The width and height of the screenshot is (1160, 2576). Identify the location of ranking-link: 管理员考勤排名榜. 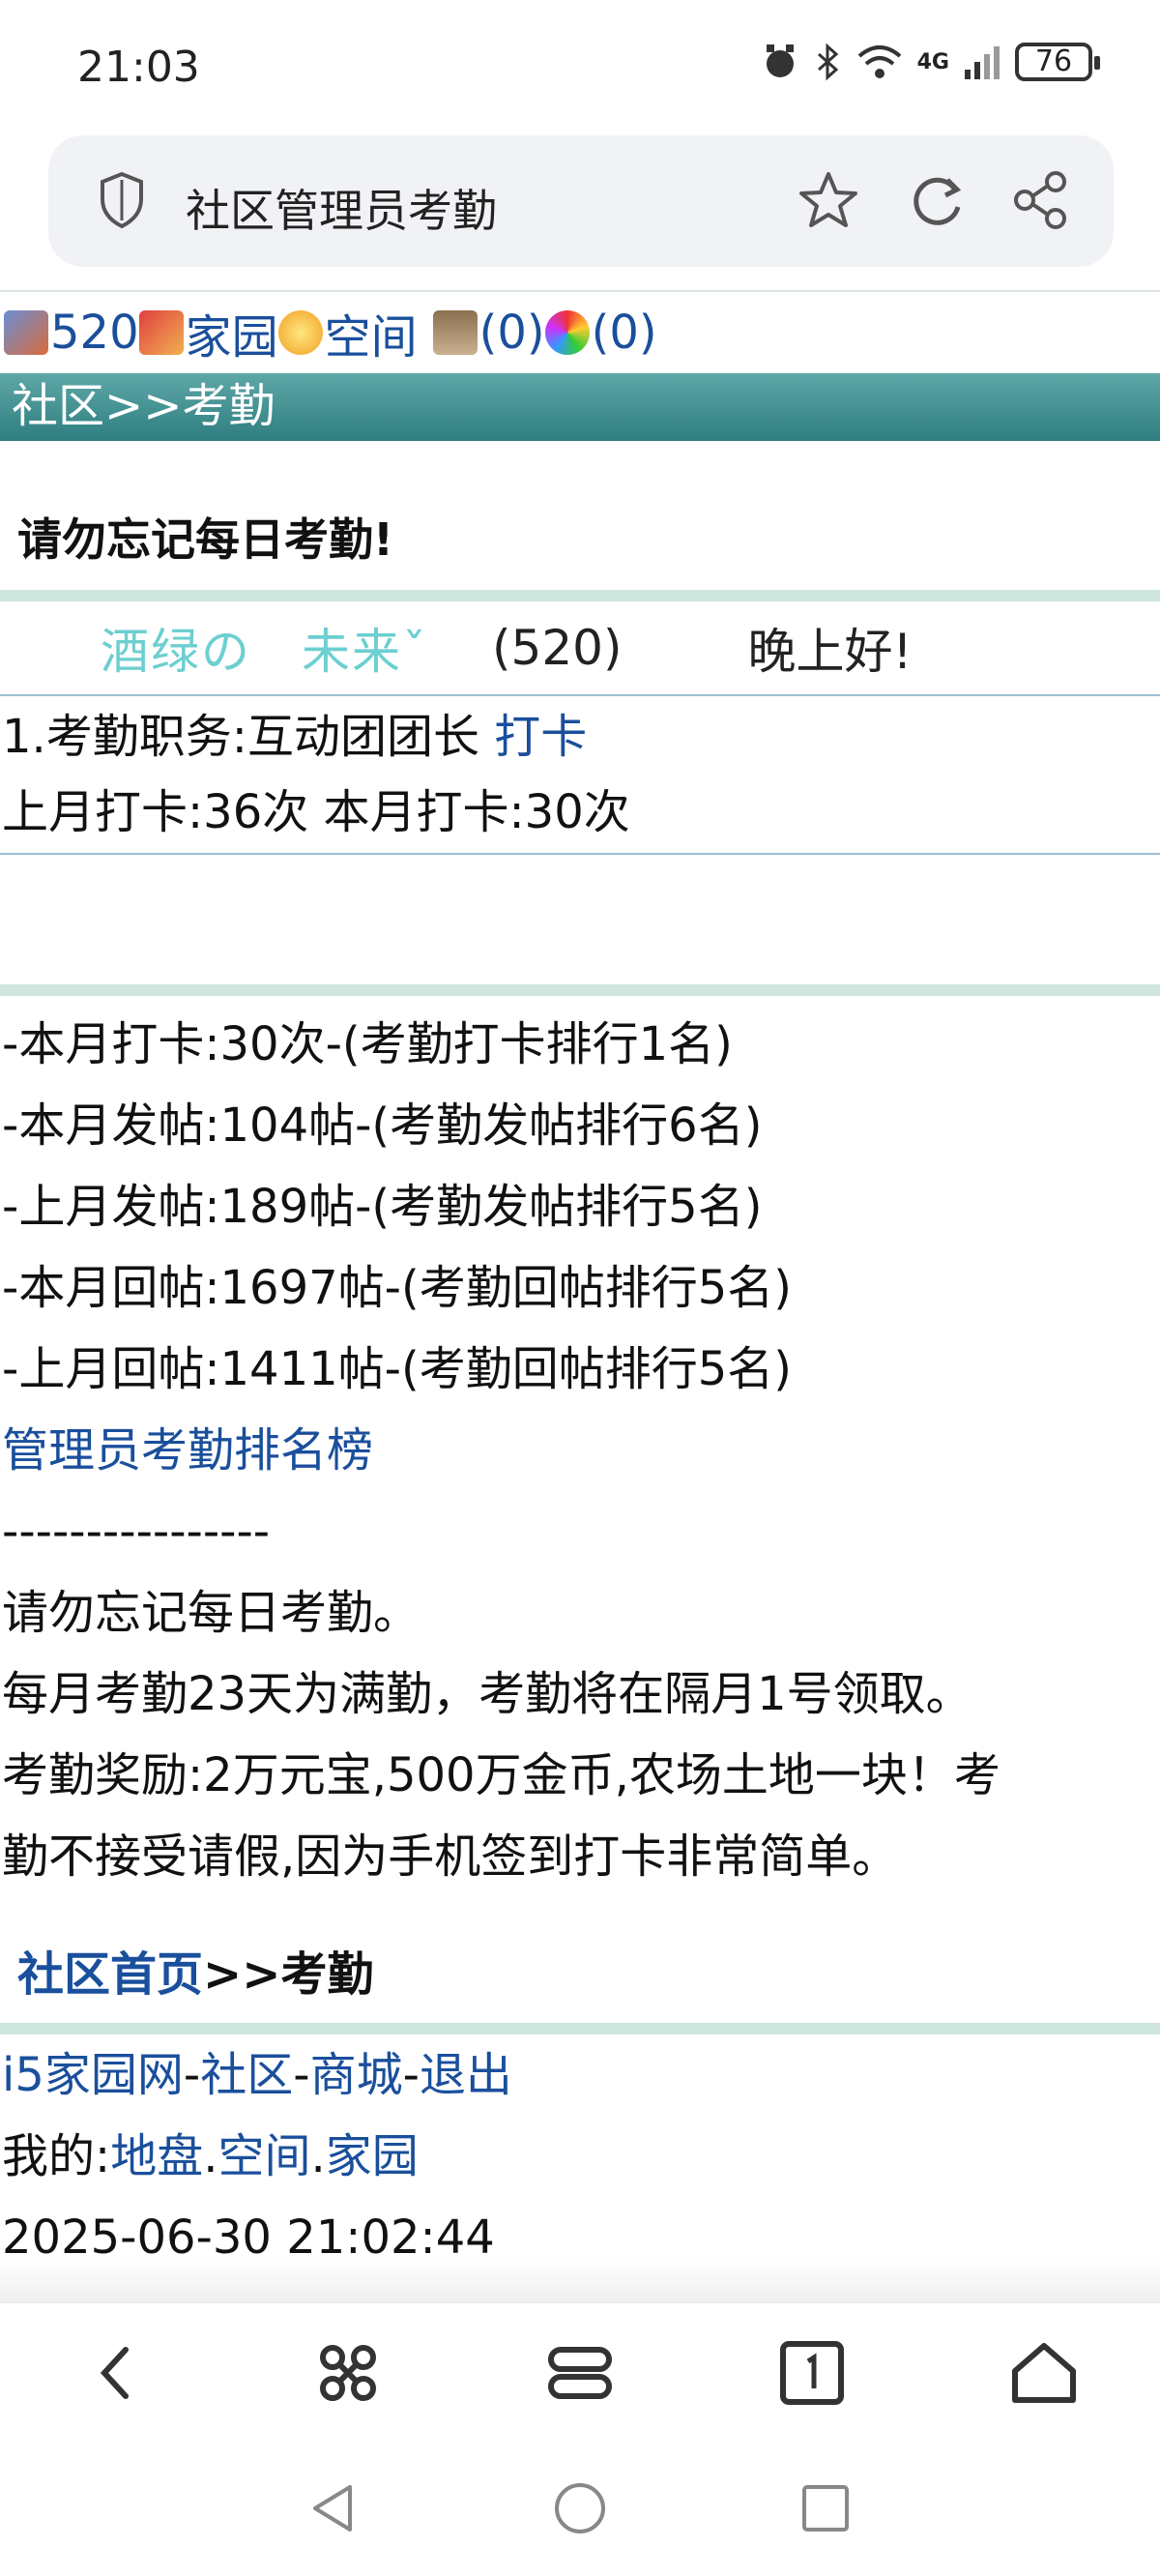
(188, 1450).